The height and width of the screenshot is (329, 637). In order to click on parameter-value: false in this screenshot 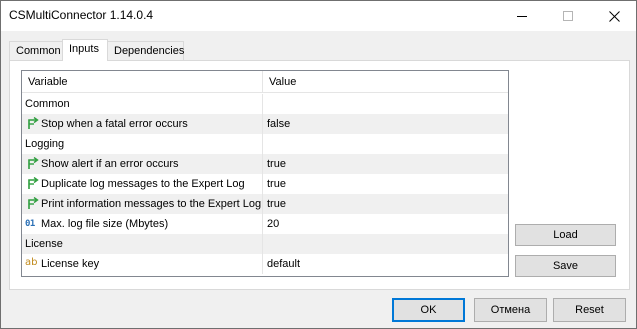, I will do `click(385, 124)`.